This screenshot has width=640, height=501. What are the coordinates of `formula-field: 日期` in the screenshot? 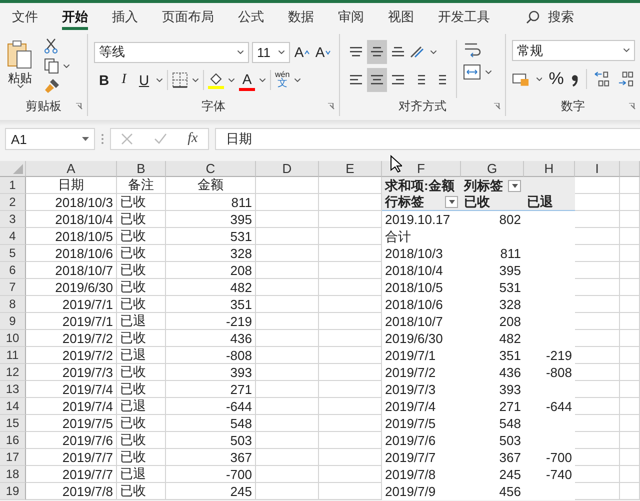 It's located at (427, 139).